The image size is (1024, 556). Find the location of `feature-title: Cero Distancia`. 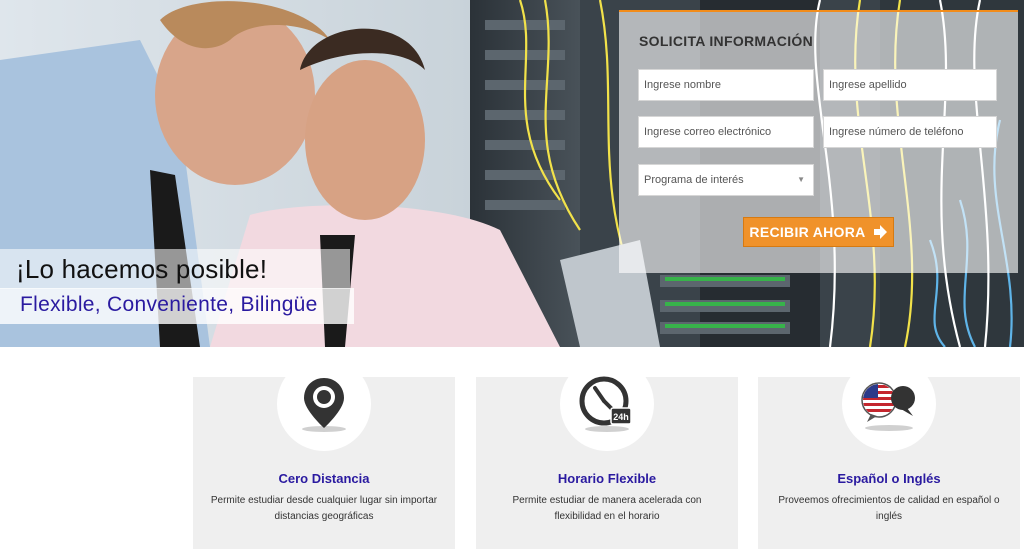

feature-title: Cero Distancia is located at coordinates (324, 478).